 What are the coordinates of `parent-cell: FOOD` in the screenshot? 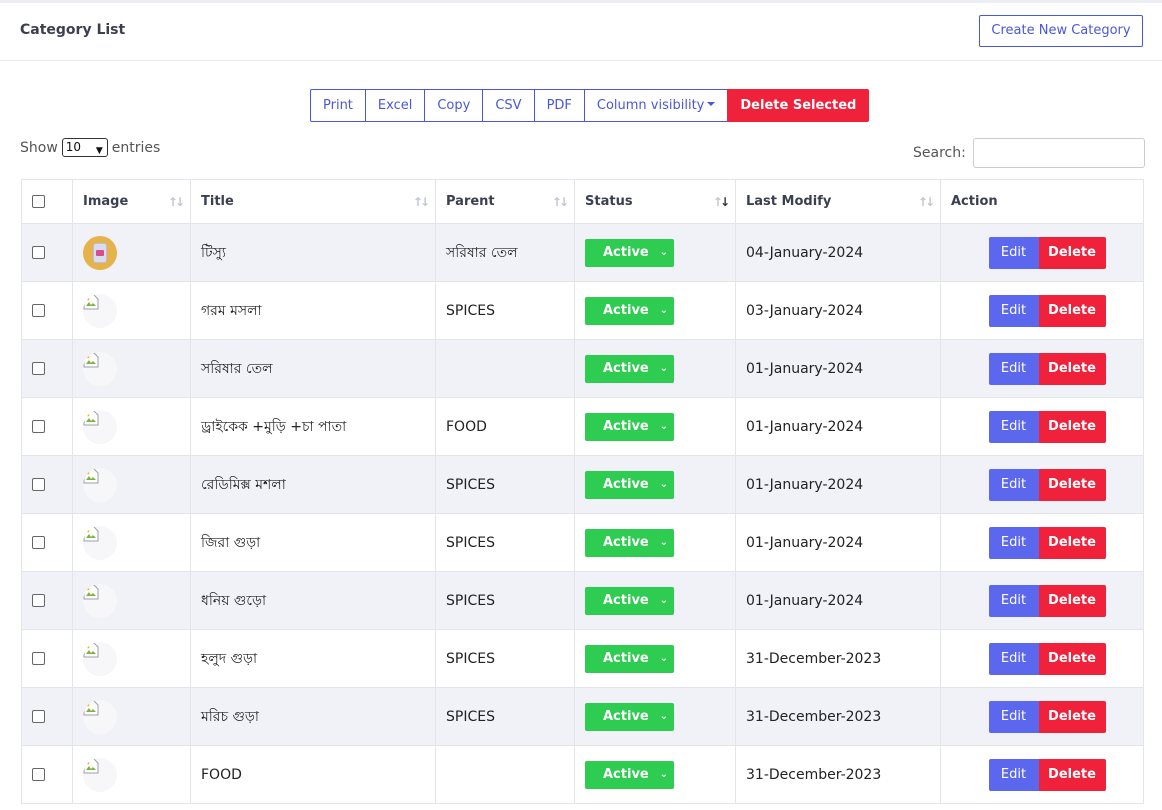 It's located at (505, 426).